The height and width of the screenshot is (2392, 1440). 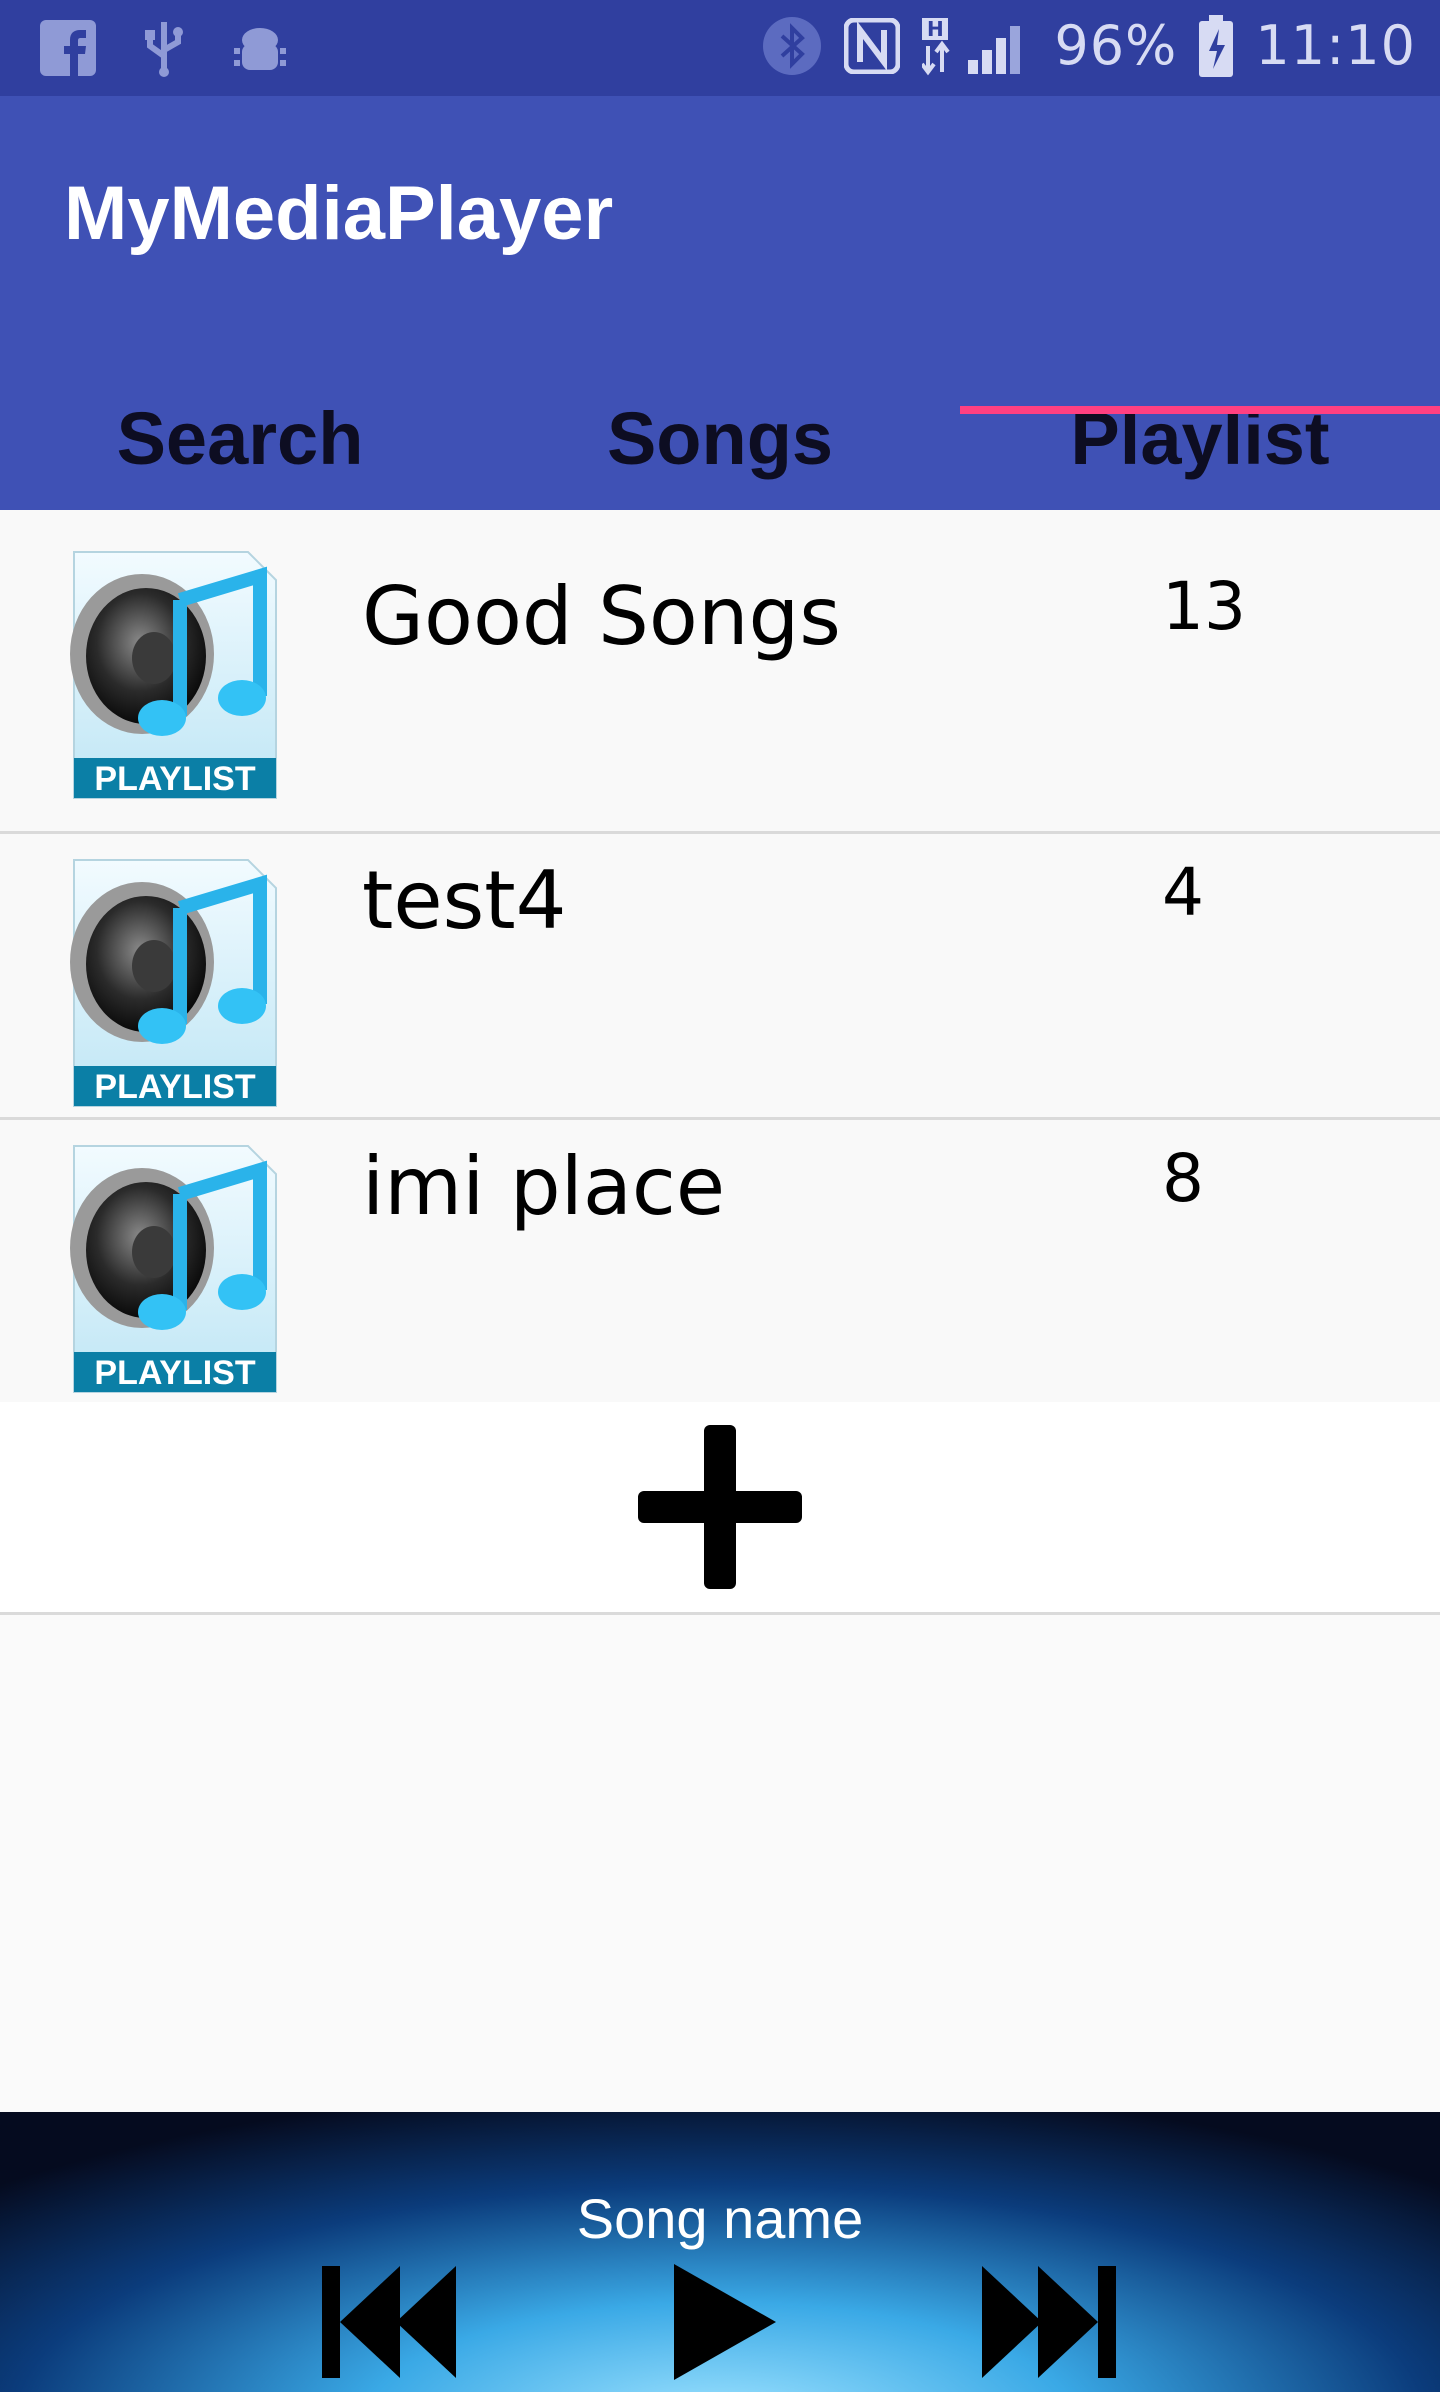 I want to click on tab-selected-indicator, so click(x=1200, y=410).